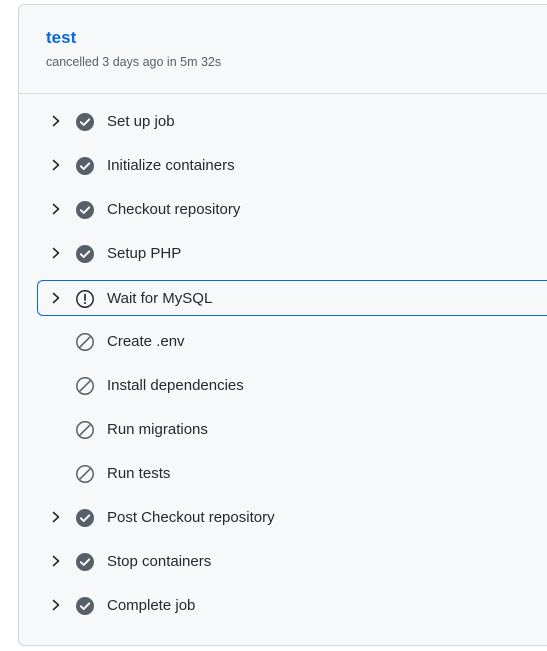  I want to click on job-status-meta: cancelled 3 days ago in 5m 32s, so click(134, 62).